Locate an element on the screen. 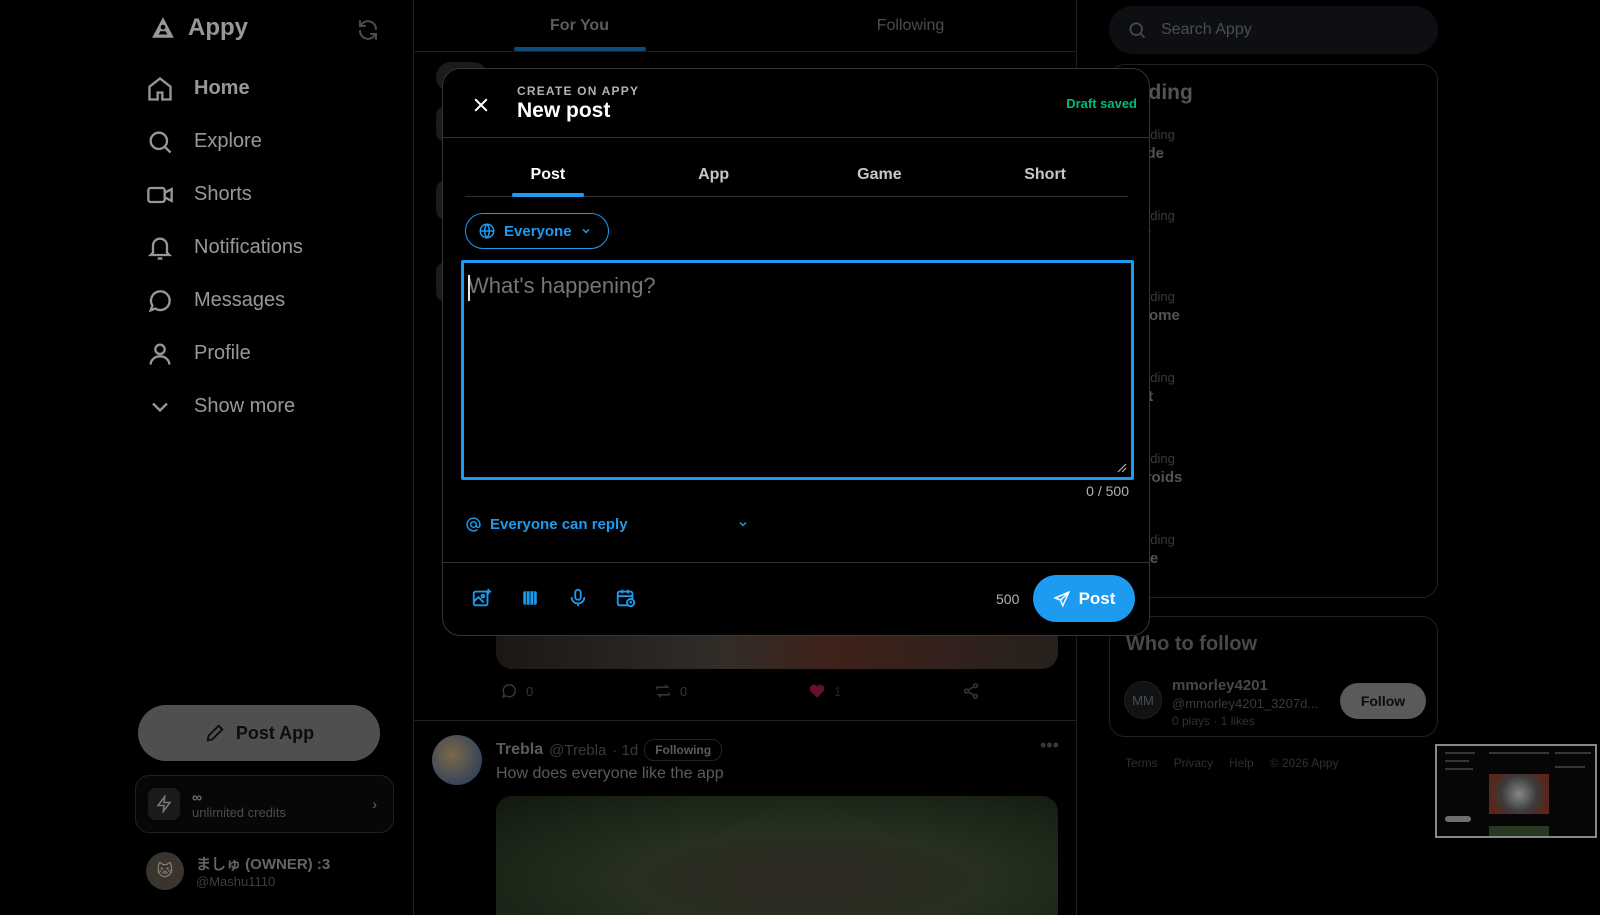 This screenshot has height=915, width=1600. dialog-title: New post is located at coordinates (564, 110).